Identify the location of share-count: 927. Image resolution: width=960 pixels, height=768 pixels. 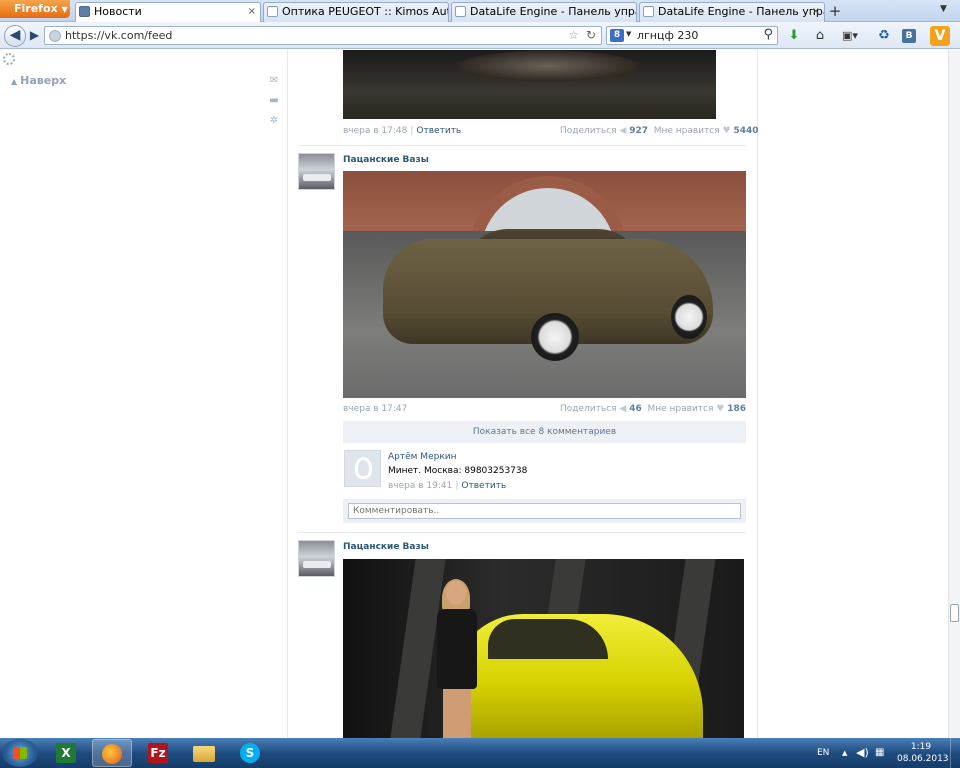
(638, 131).